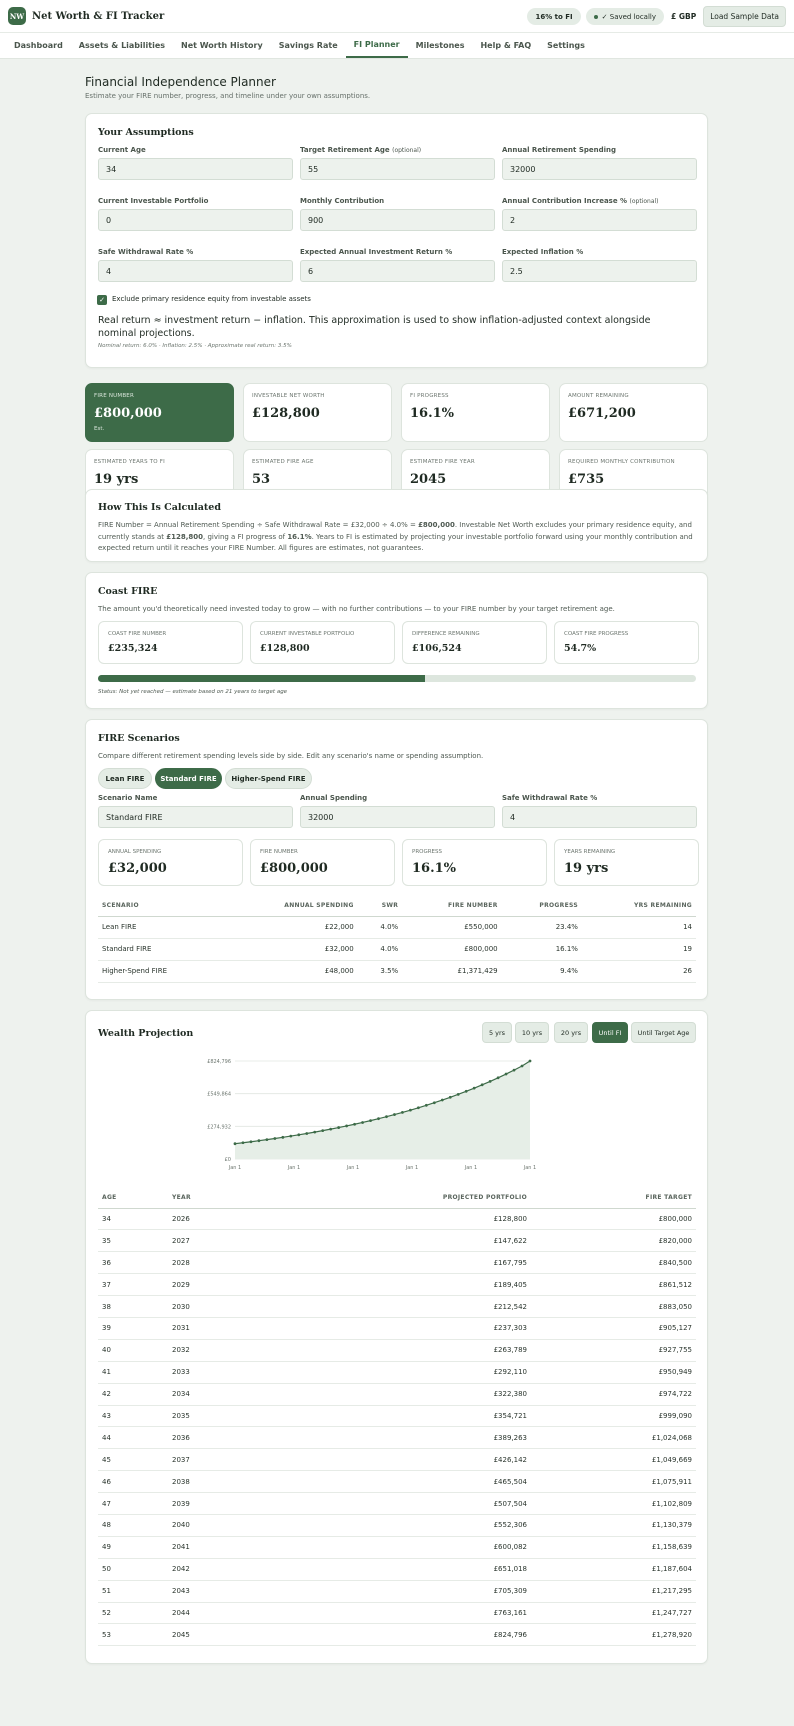 The height and width of the screenshot is (1726, 794). Describe the element at coordinates (195, 271) in the screenshot. I see `safe-withdrawal-rate-input: 4` at that location.